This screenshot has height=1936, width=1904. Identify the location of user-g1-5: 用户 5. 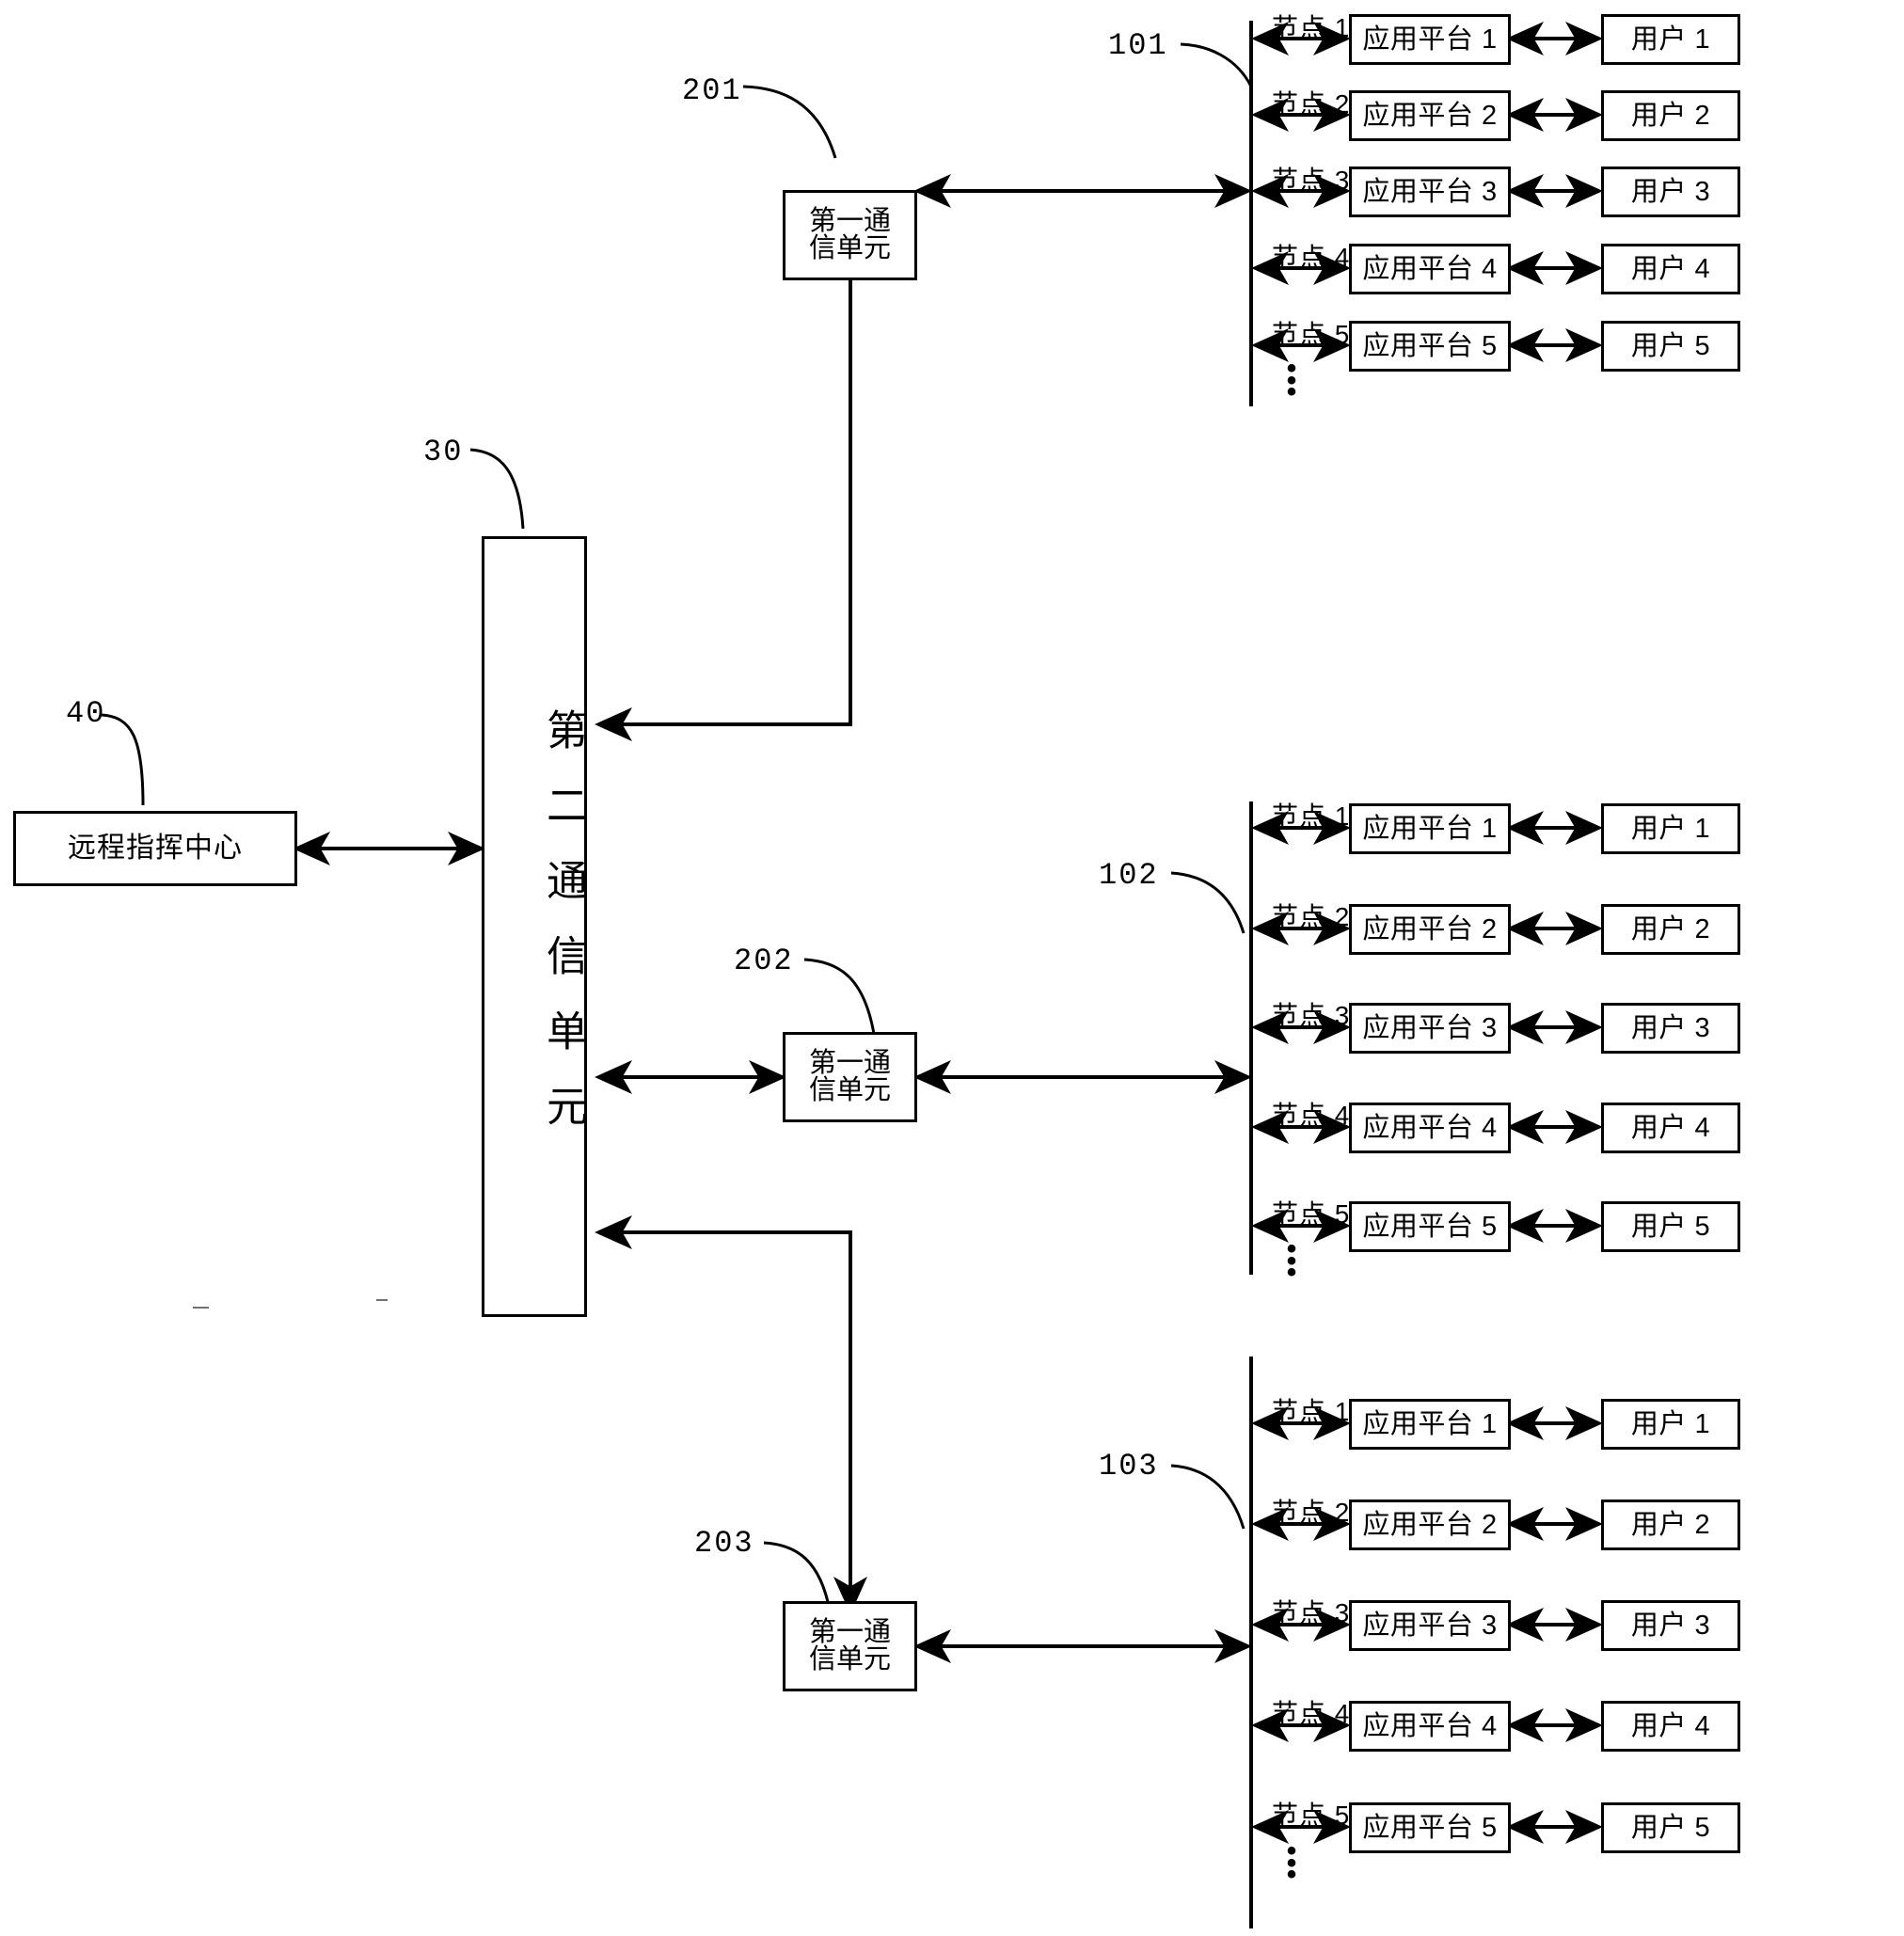
(1670, 347).